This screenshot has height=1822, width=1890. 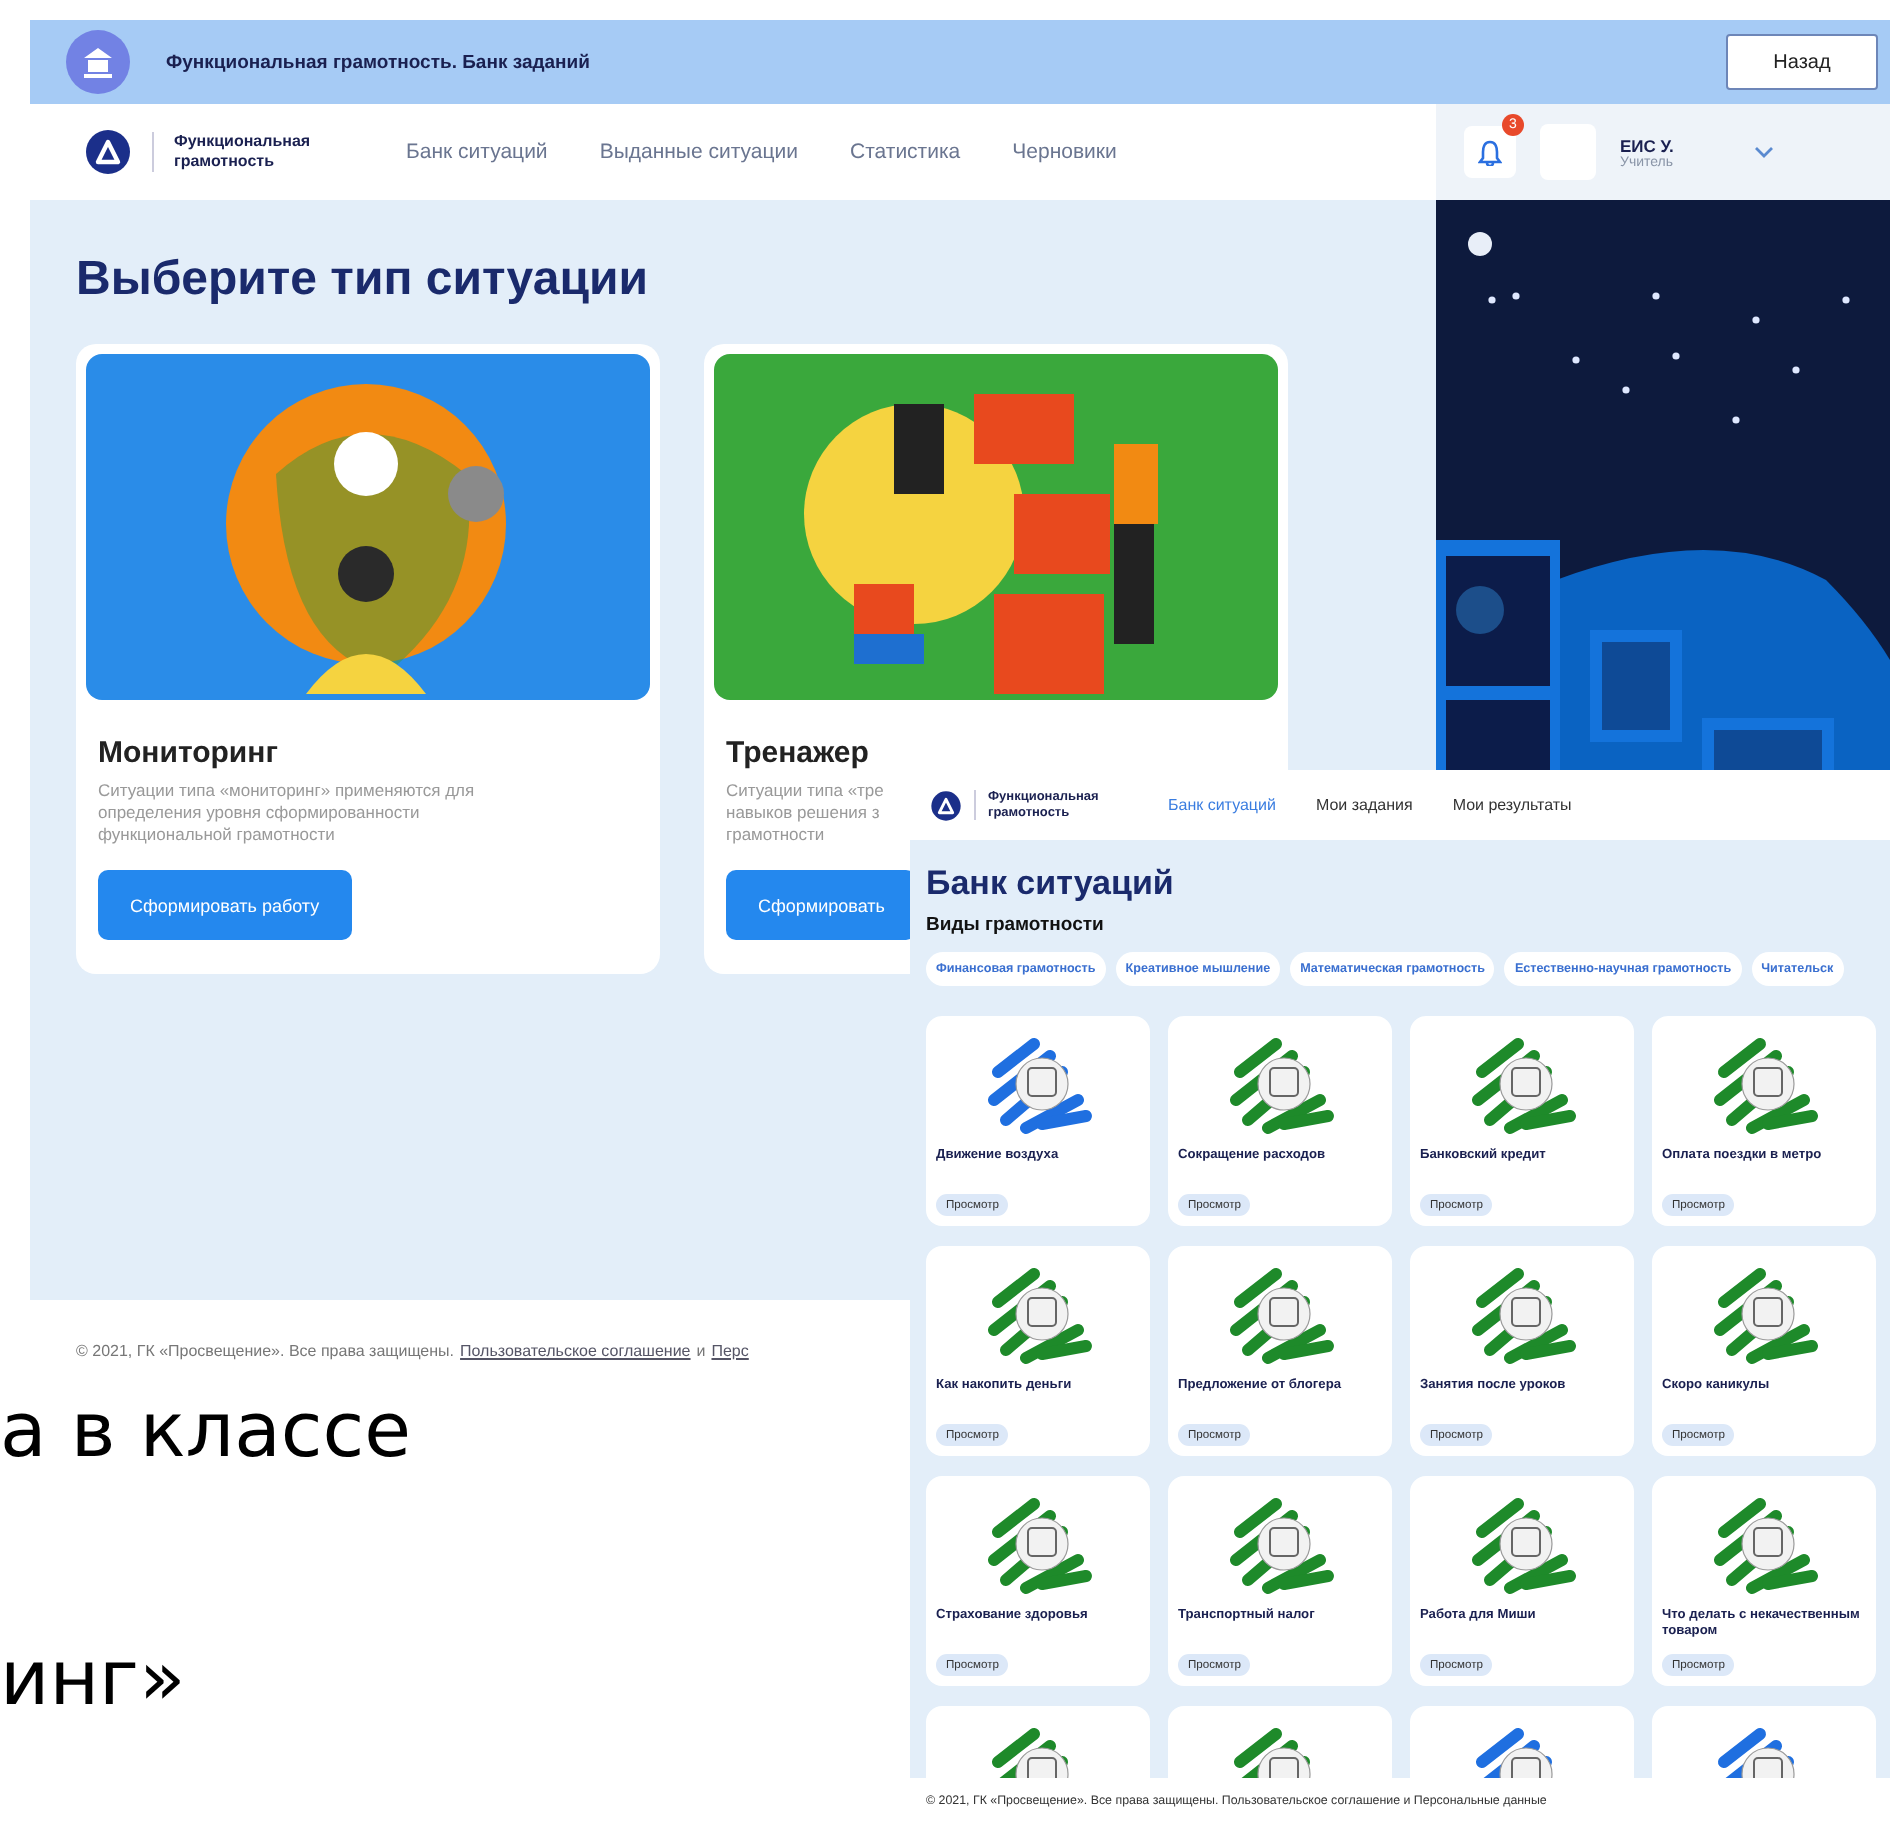 I want to click on page-heading: Банк ситуаций, so click(x=1051, y=884).